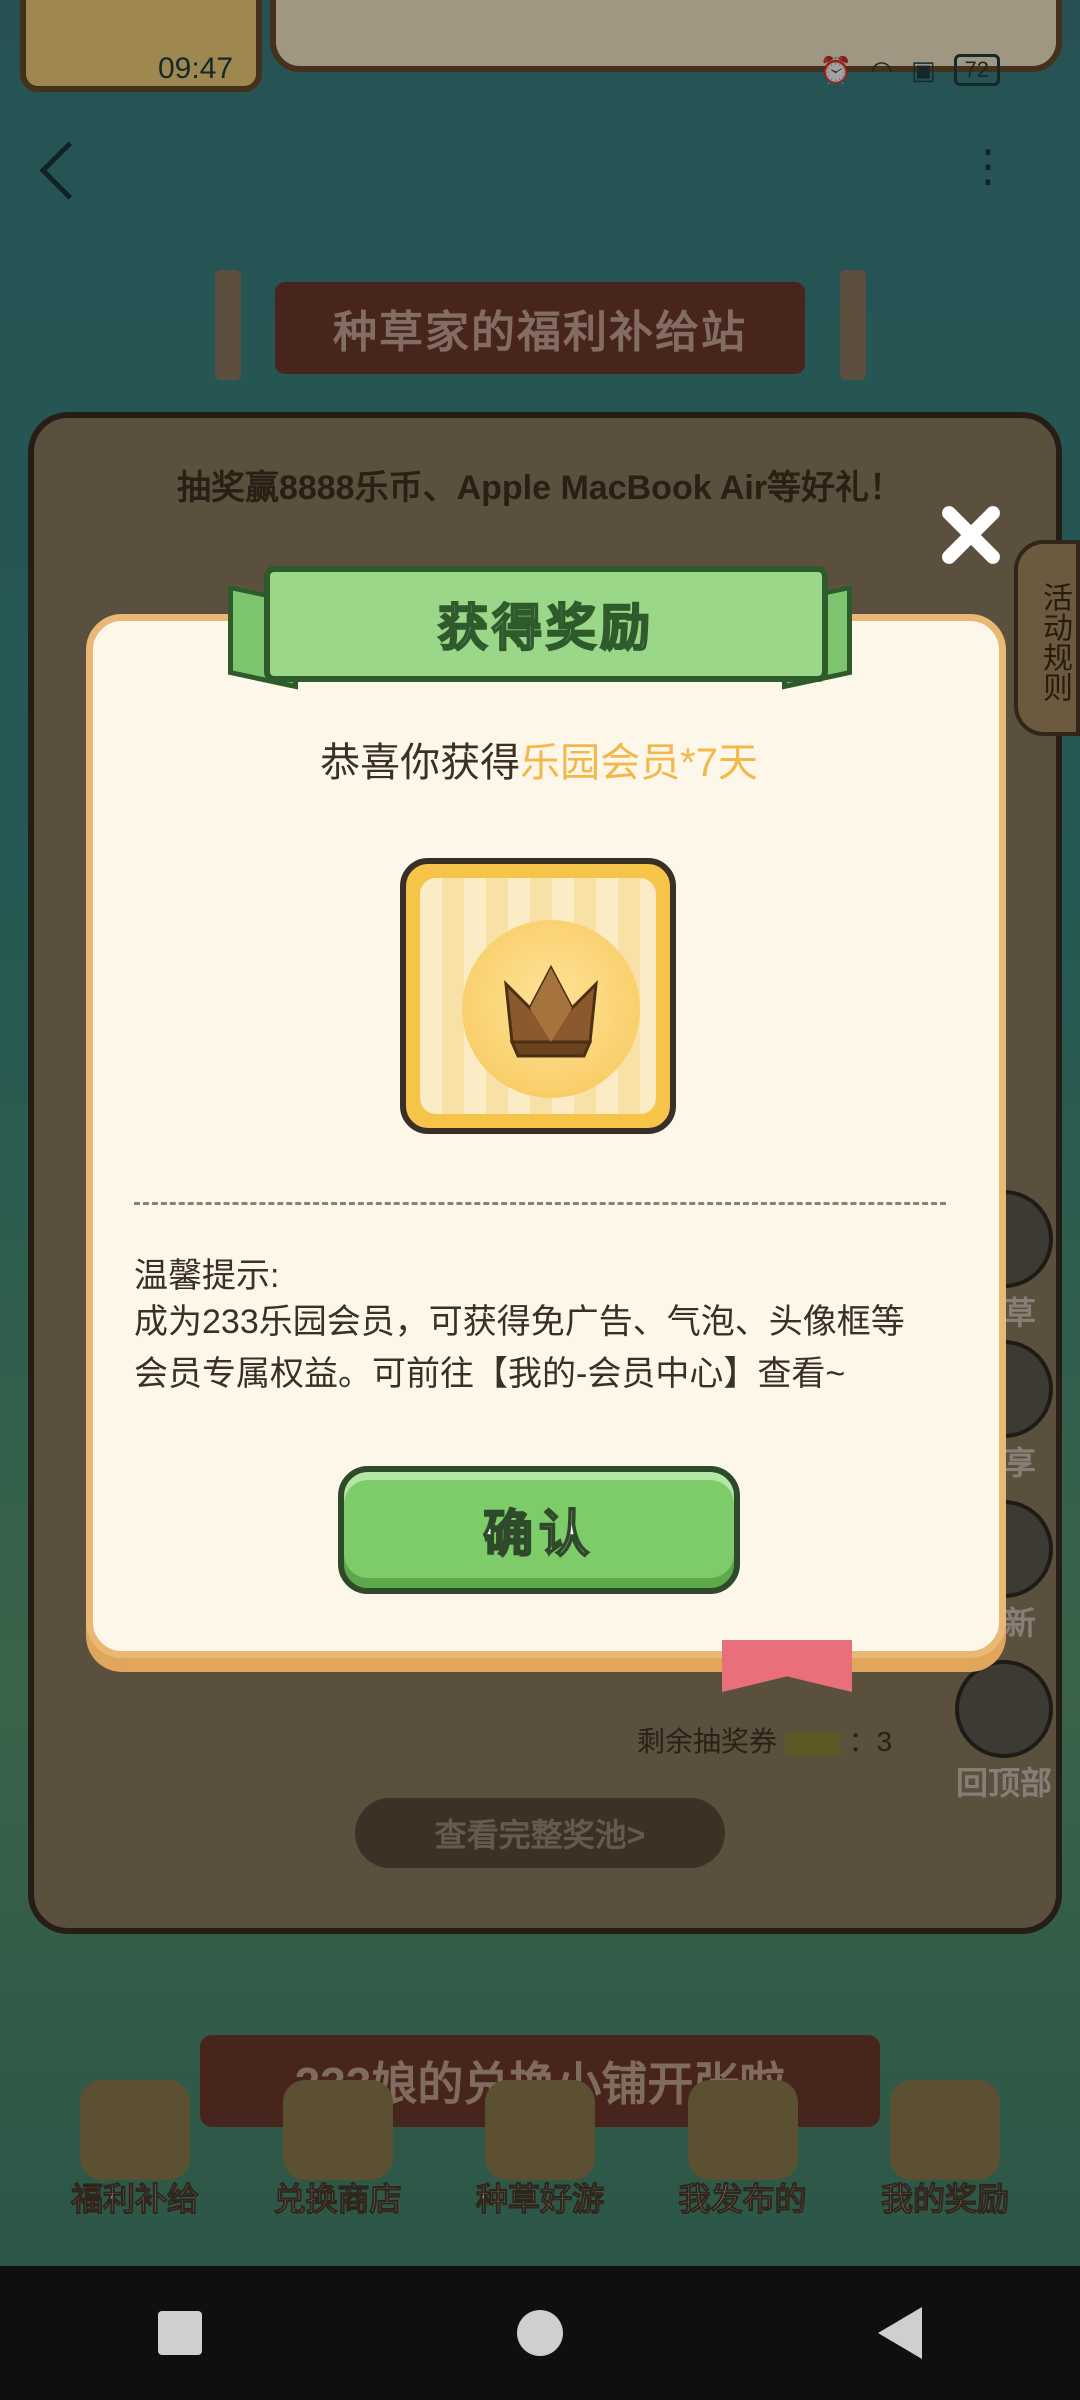 Image resolution: width=1080 pixels, height=2400 pixels. I want to click on reward-coin, so click(551, 1009).